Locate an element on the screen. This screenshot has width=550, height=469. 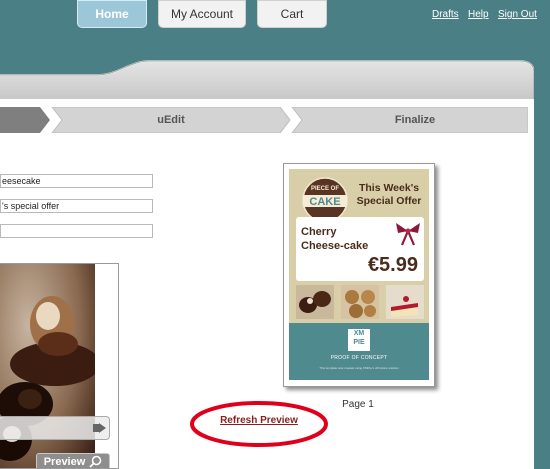
svg-text: CAKE is located at coordinates (324, 202).